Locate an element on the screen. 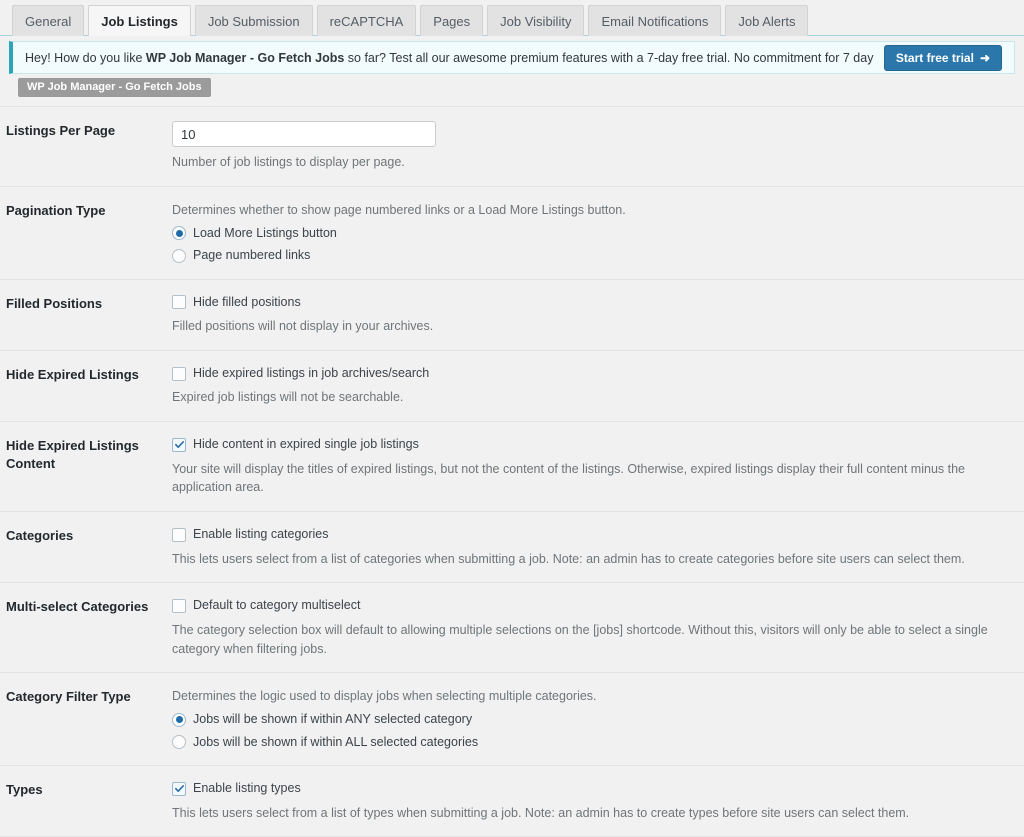  radio-load-more-label: Load More Listings button is located at coordinates (265, 232).